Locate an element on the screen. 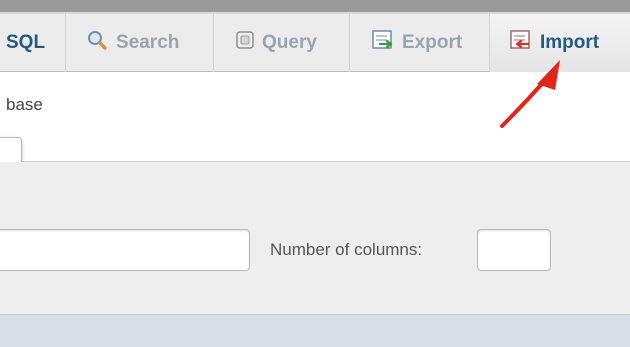 The height and width of the screenshot is (347, 630). tab-sql: SQL is located at coordinates (33, 43).